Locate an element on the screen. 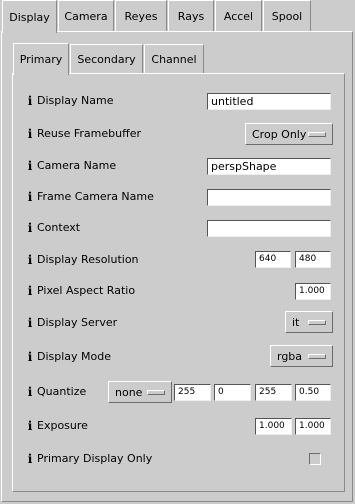 This screenshot has height=504, width=355. reuse-framebuffer-value: Crop Only is located at coordinates (279, 134).